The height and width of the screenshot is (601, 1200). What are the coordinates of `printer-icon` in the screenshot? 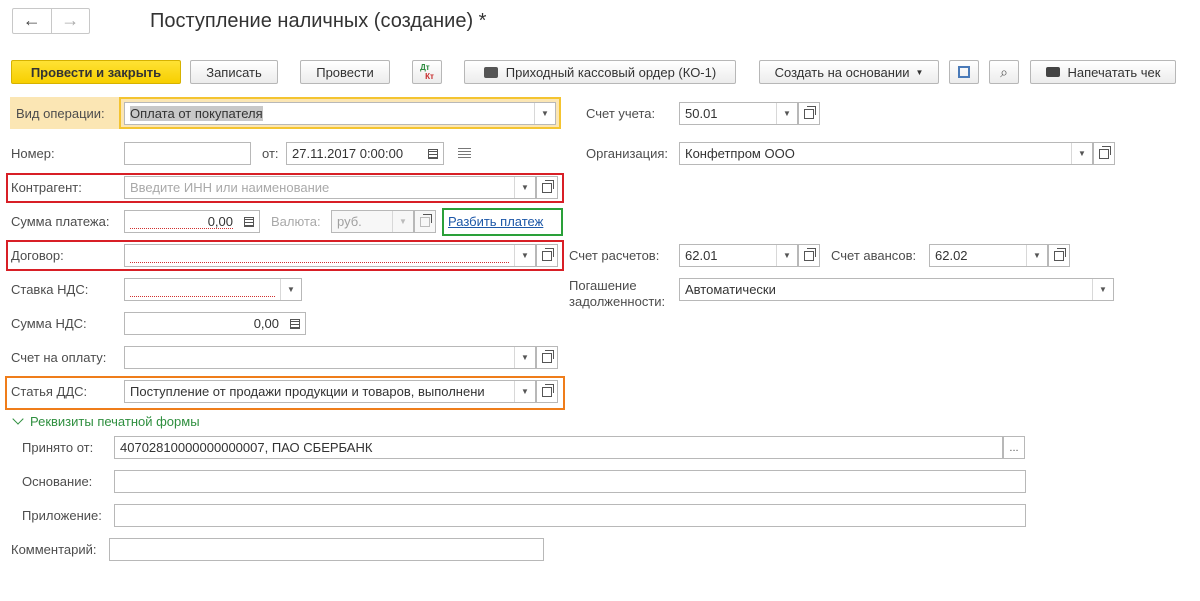 It's located at (490, 72).